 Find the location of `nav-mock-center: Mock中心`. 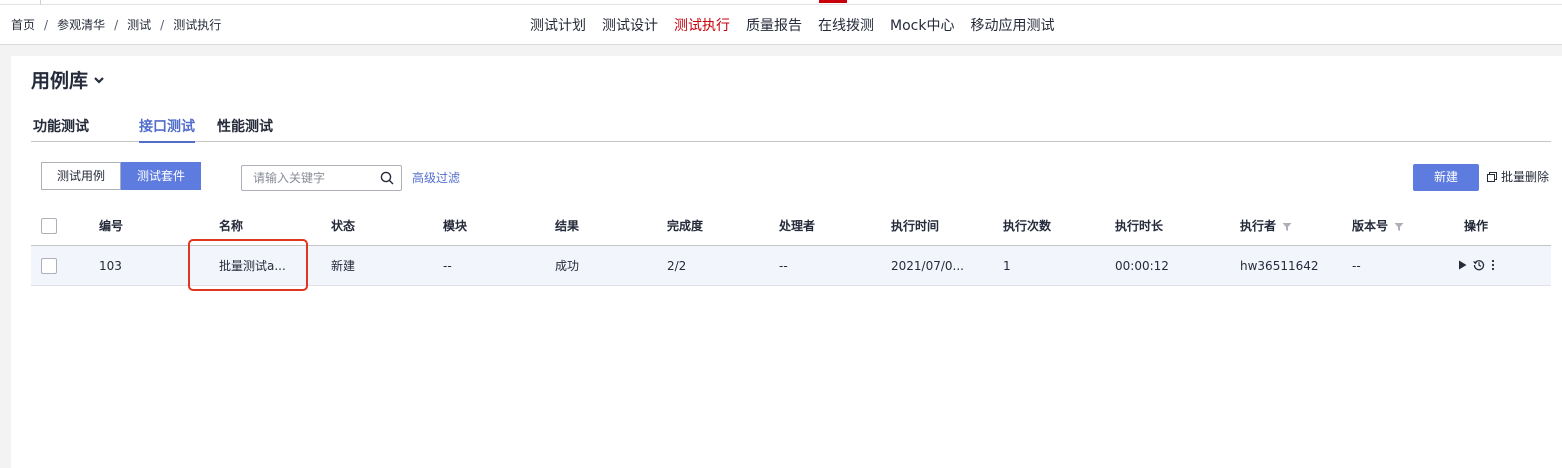

nav-mock-center: Mock中心 is located at coordinates (922, 25).